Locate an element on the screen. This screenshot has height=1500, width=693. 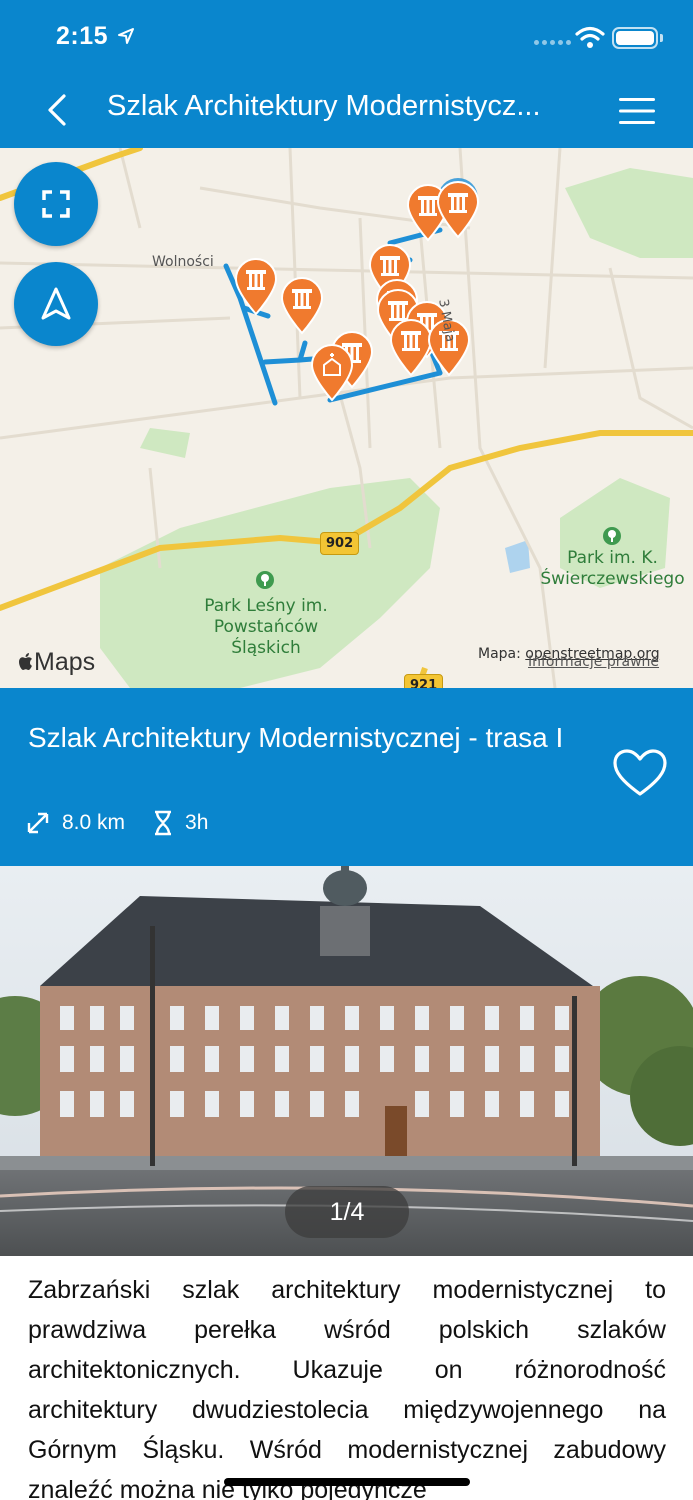
navigate-button is located at coordinates (56, 304).